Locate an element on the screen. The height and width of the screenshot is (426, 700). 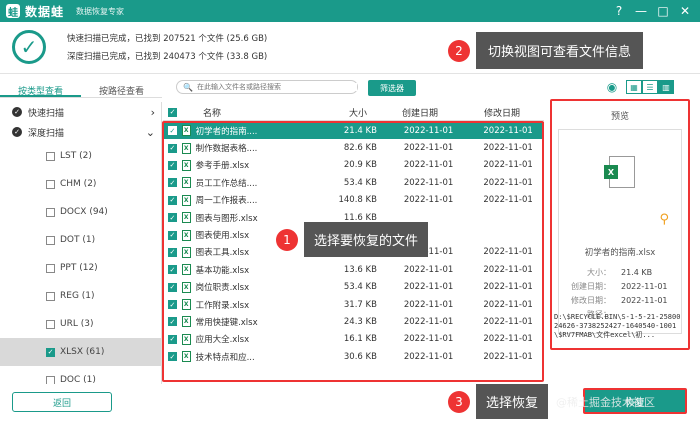
table-row: ✓ X 应用大全.xlsx 16.1 KB 2022-11-01 2022-11-01 is located at coordinates (353, 339).